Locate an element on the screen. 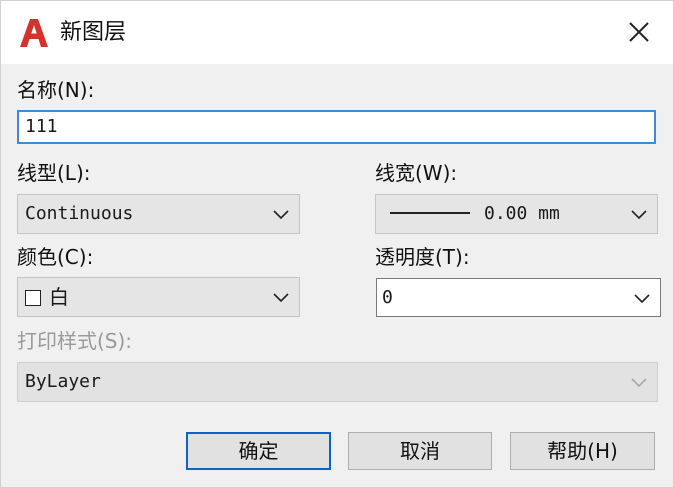  linetype-value: Continuous is located at coordinates (79, 213).